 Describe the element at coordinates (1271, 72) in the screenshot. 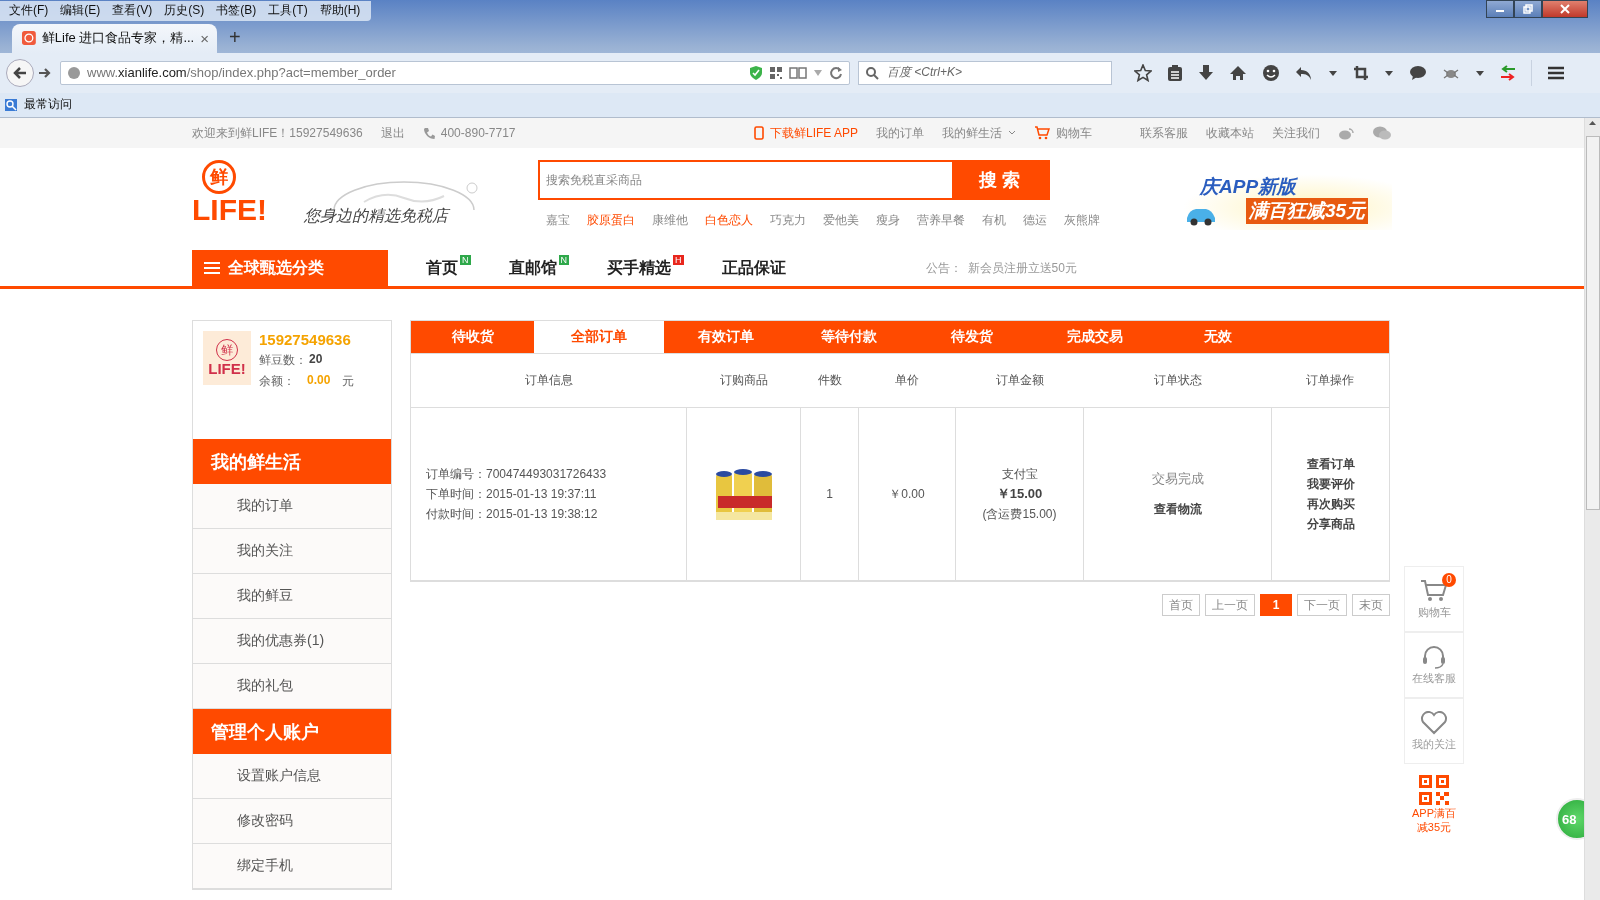

I see `smiley-icon` at that location.